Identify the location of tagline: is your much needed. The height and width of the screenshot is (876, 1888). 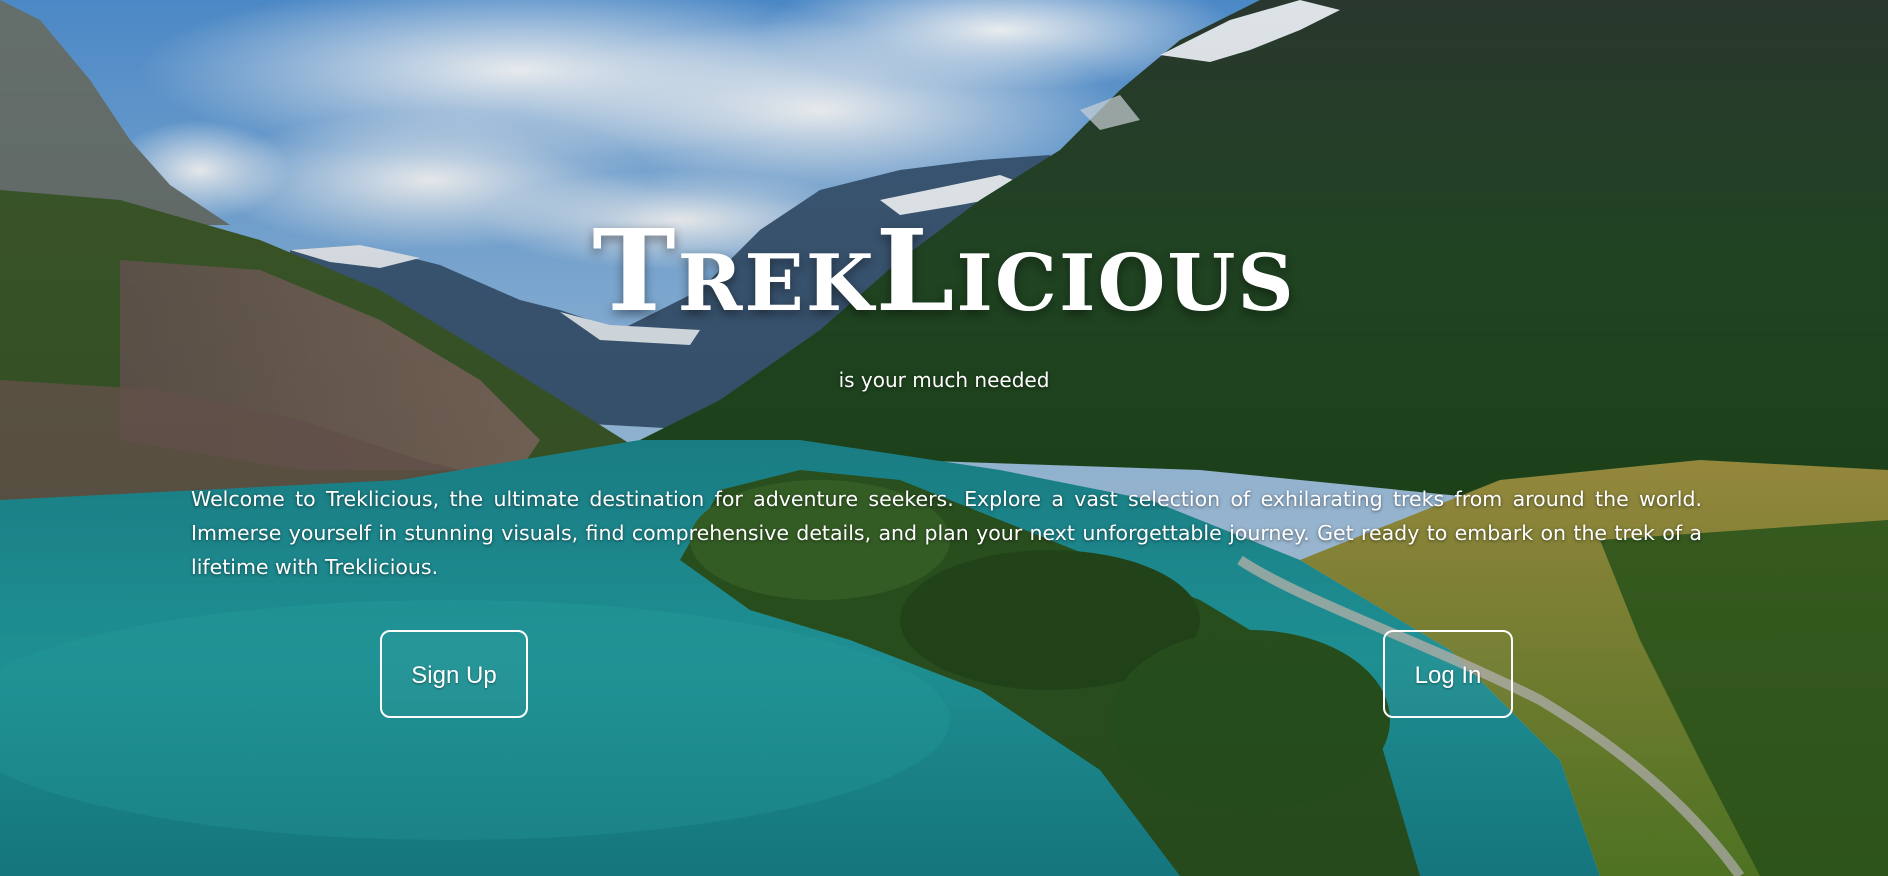
(944, 380).